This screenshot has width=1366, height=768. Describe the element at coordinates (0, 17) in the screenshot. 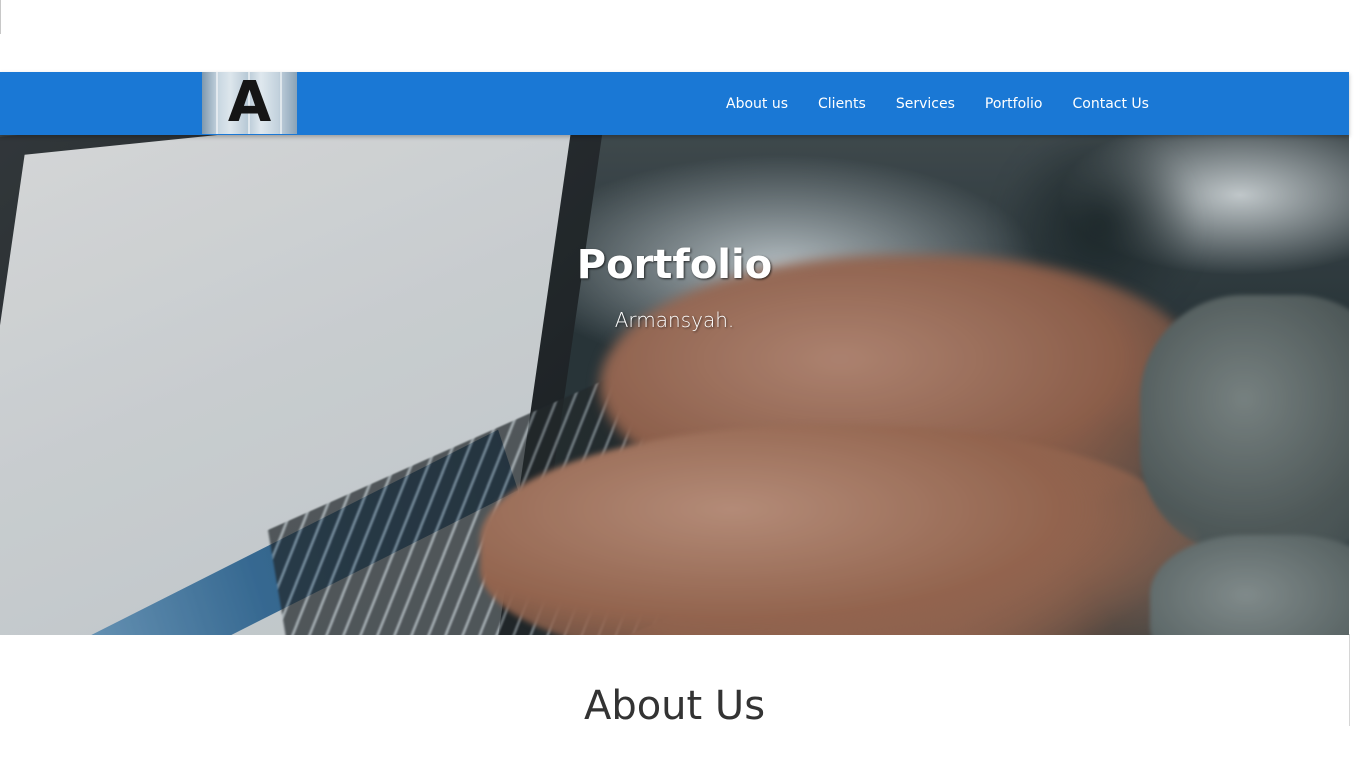

I see `divider` at that location.